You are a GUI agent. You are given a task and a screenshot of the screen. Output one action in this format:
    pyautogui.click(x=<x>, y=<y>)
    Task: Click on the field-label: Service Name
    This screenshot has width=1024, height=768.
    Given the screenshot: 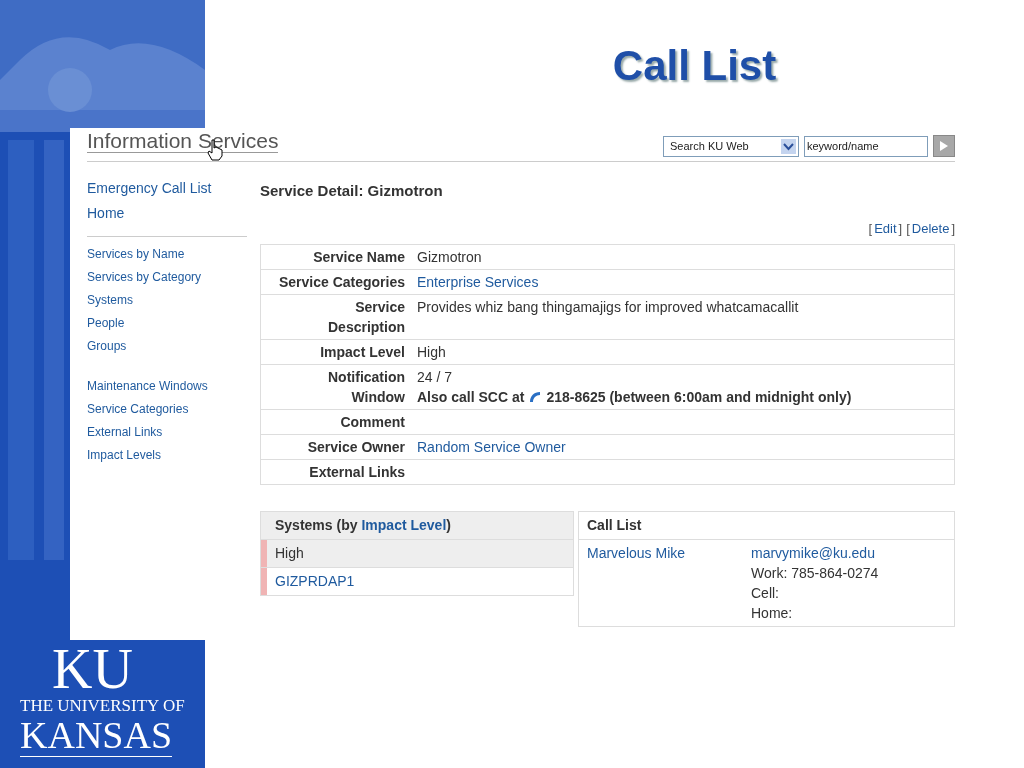 What is the action you would take?
    pyautogui.click(x=358, y=257)
    